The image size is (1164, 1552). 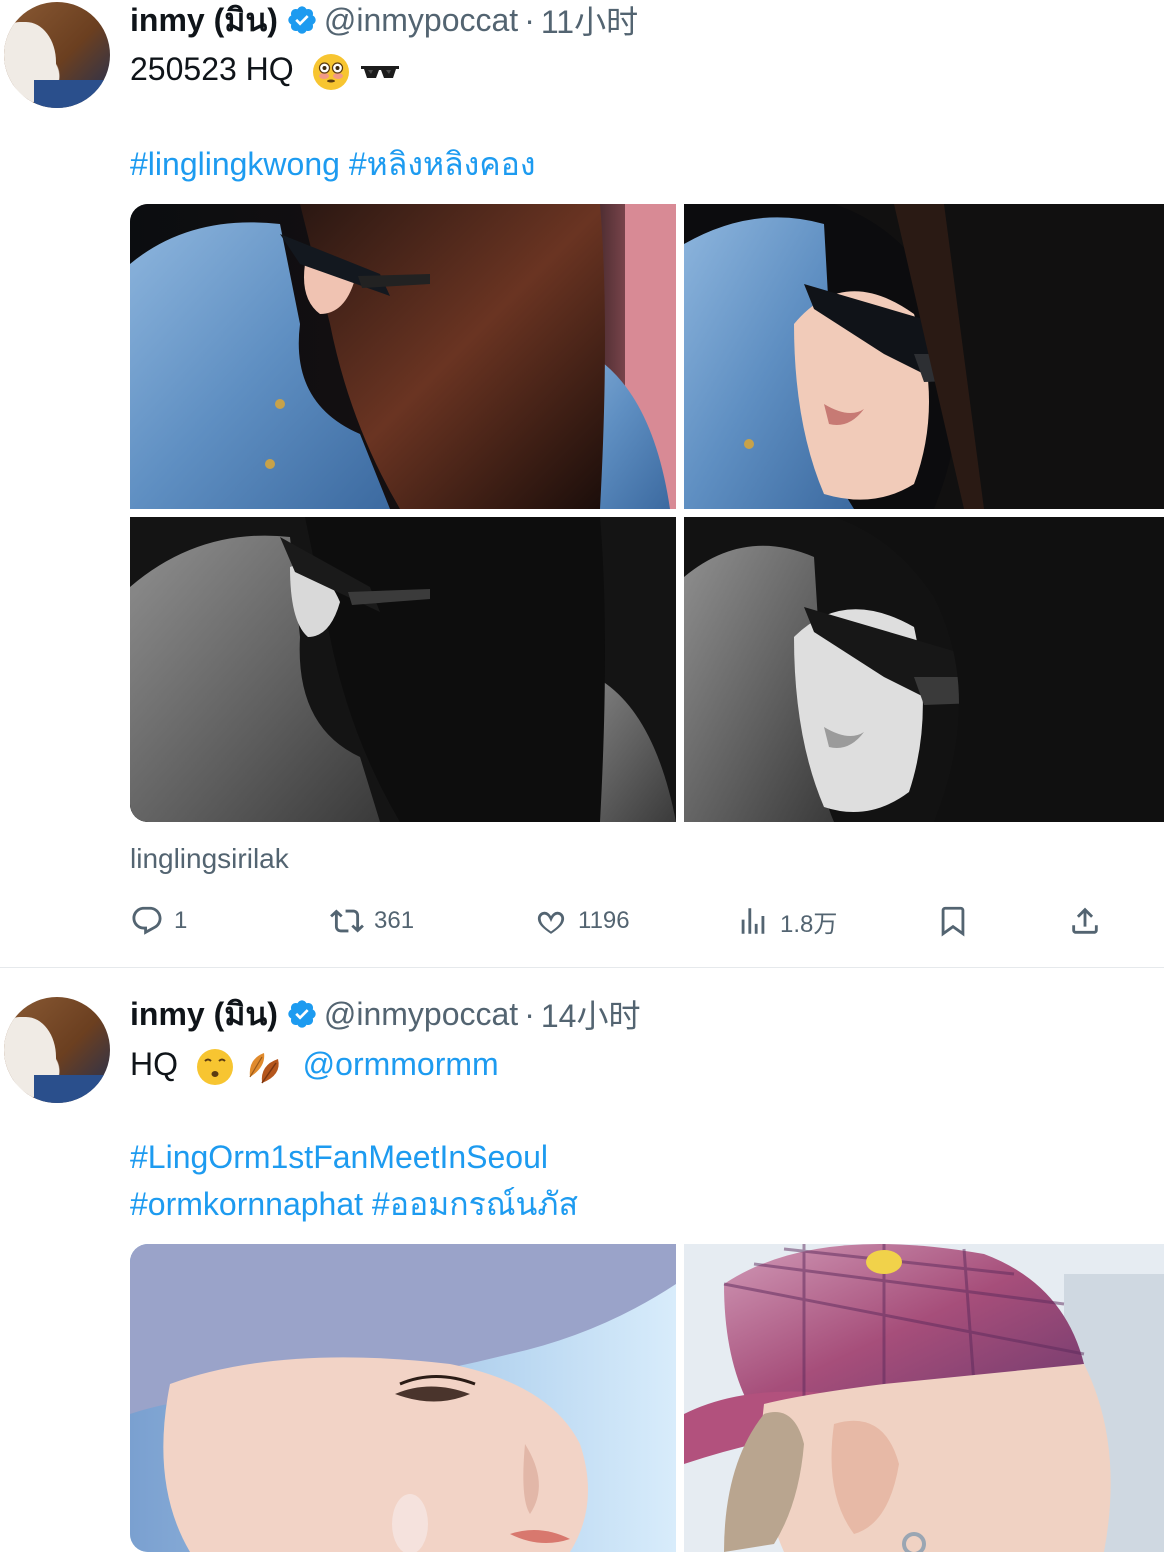 What do you see at coordinates (333, 164) in the screenshot?
I see `hashtag-line: #linglingkwong #หลิงหลิงคอง` at bounding box center [333, 164].